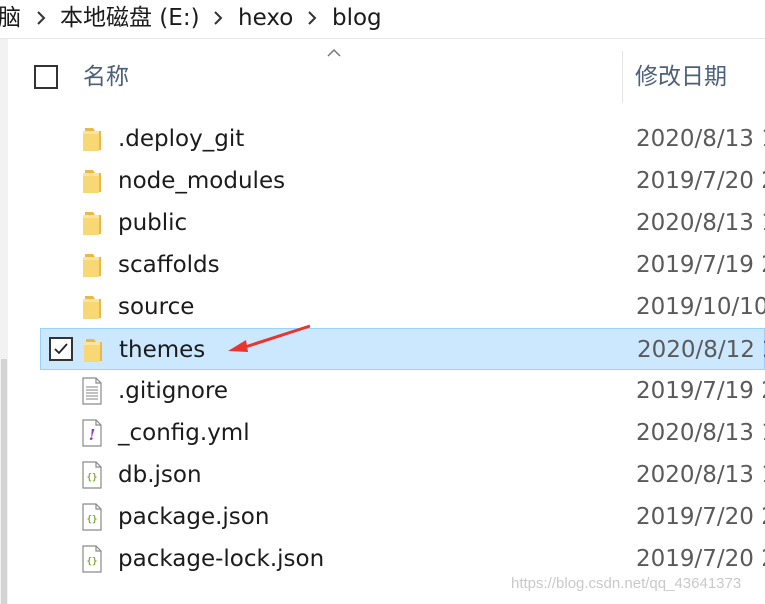 Image resolution: width=765 pixels, height=604 pixels. I want to click on address-bar: 脑 本地磁盘 (E:) hexo blog, so click(382, 19).